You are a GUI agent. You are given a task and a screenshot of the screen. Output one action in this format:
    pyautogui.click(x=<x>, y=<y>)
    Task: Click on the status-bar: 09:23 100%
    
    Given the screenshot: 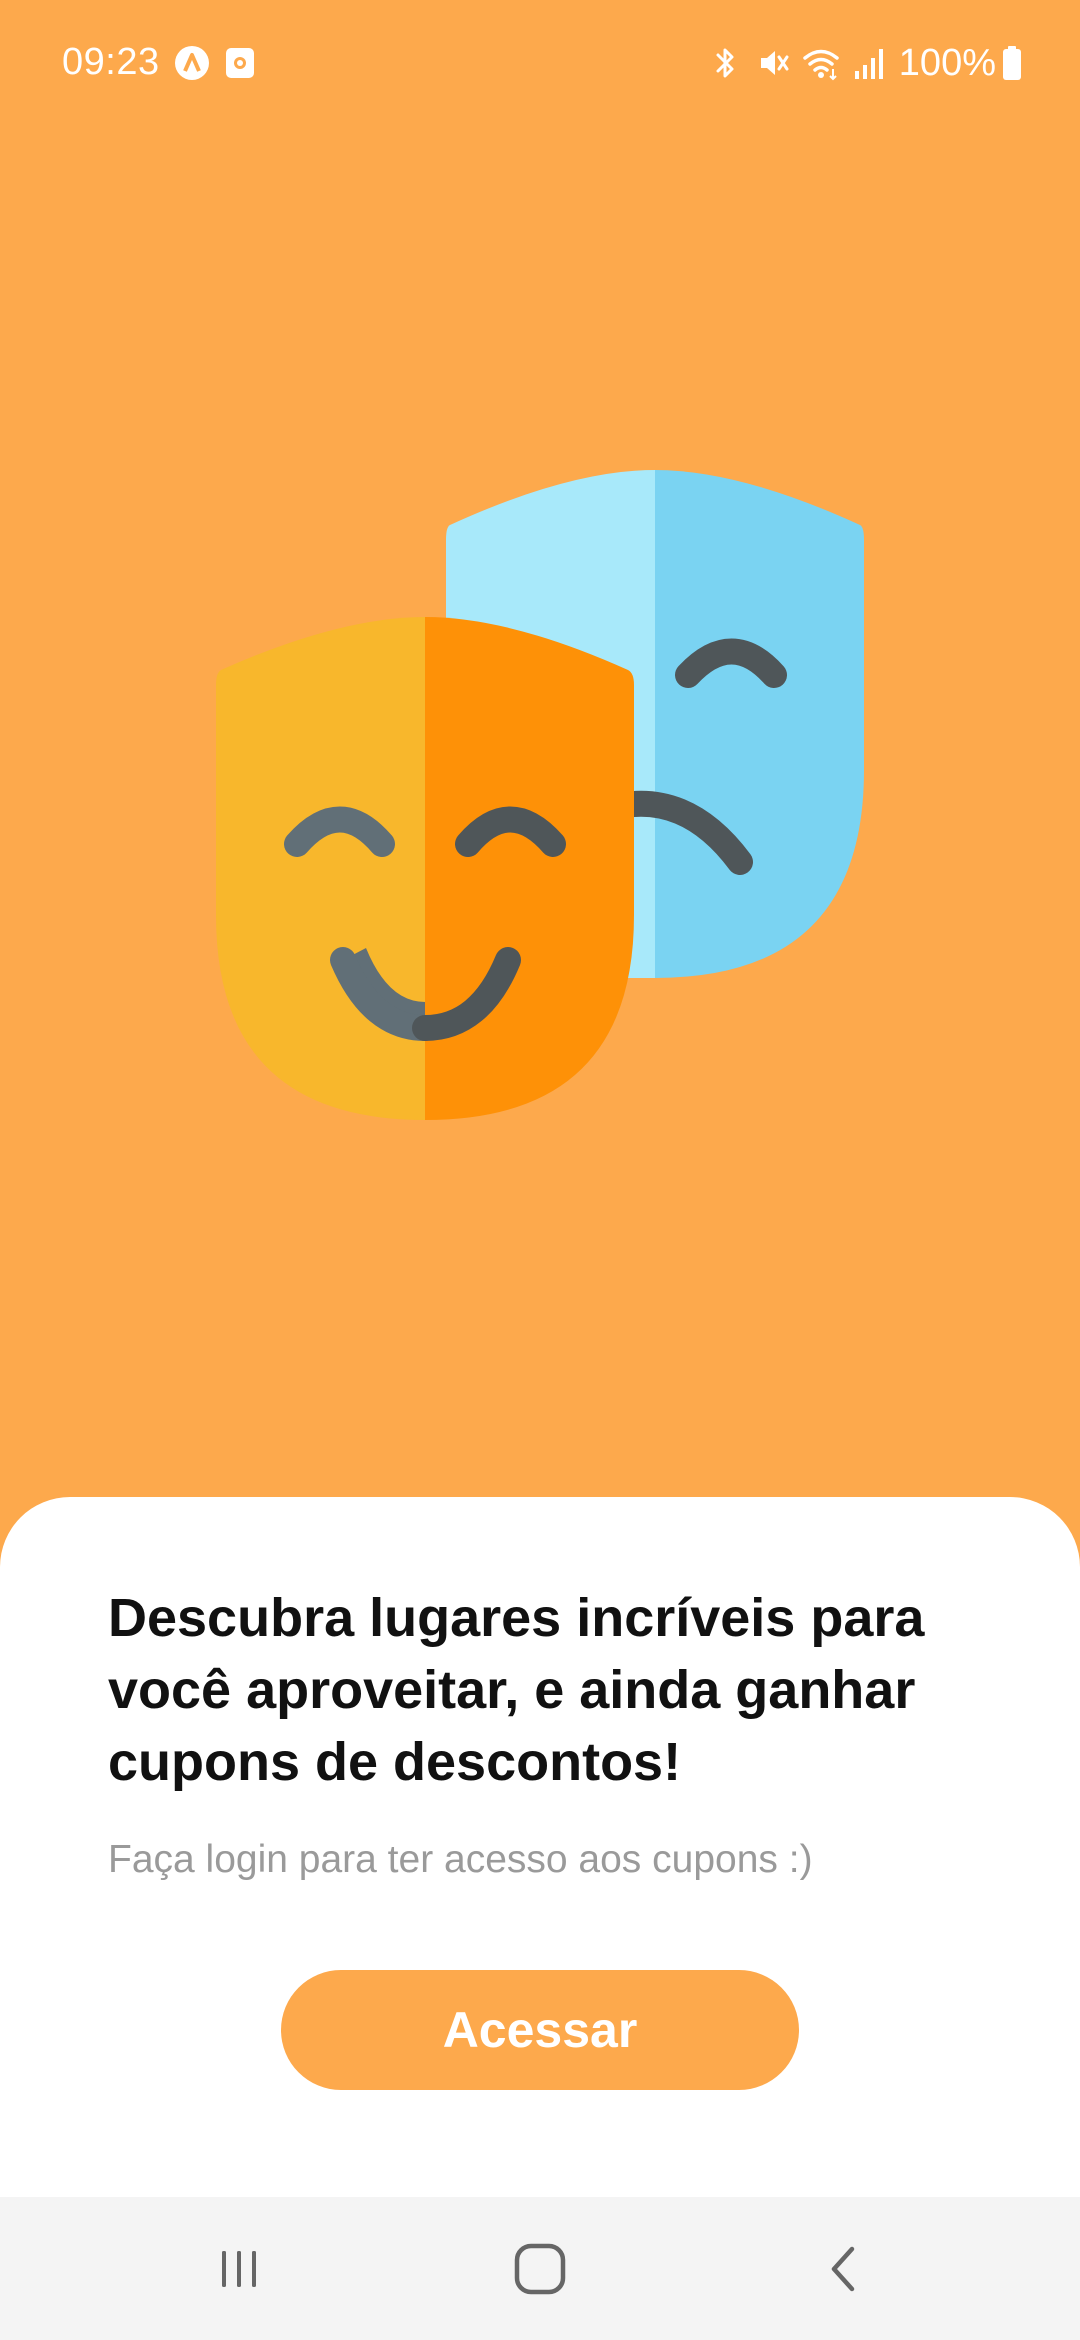 What is the action you would take?
    pyautogui.click(x=540, y=62)
    